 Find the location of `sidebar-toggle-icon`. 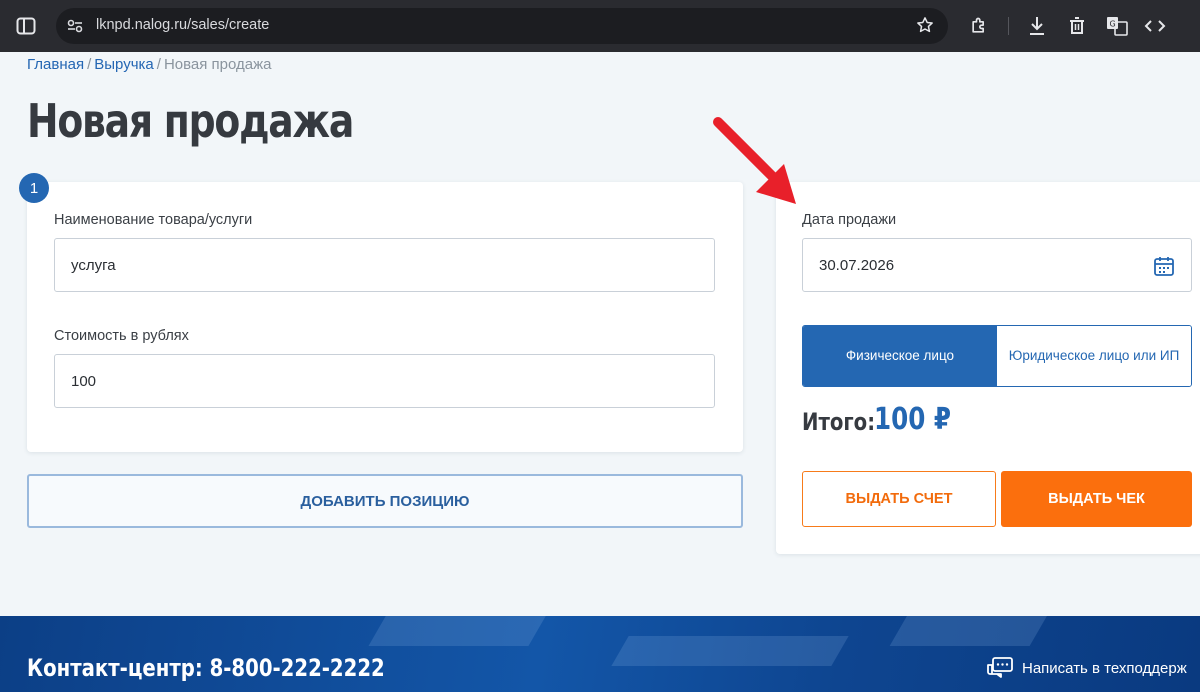

sidebar-toggle-icon is located at coordinates (26, 26).